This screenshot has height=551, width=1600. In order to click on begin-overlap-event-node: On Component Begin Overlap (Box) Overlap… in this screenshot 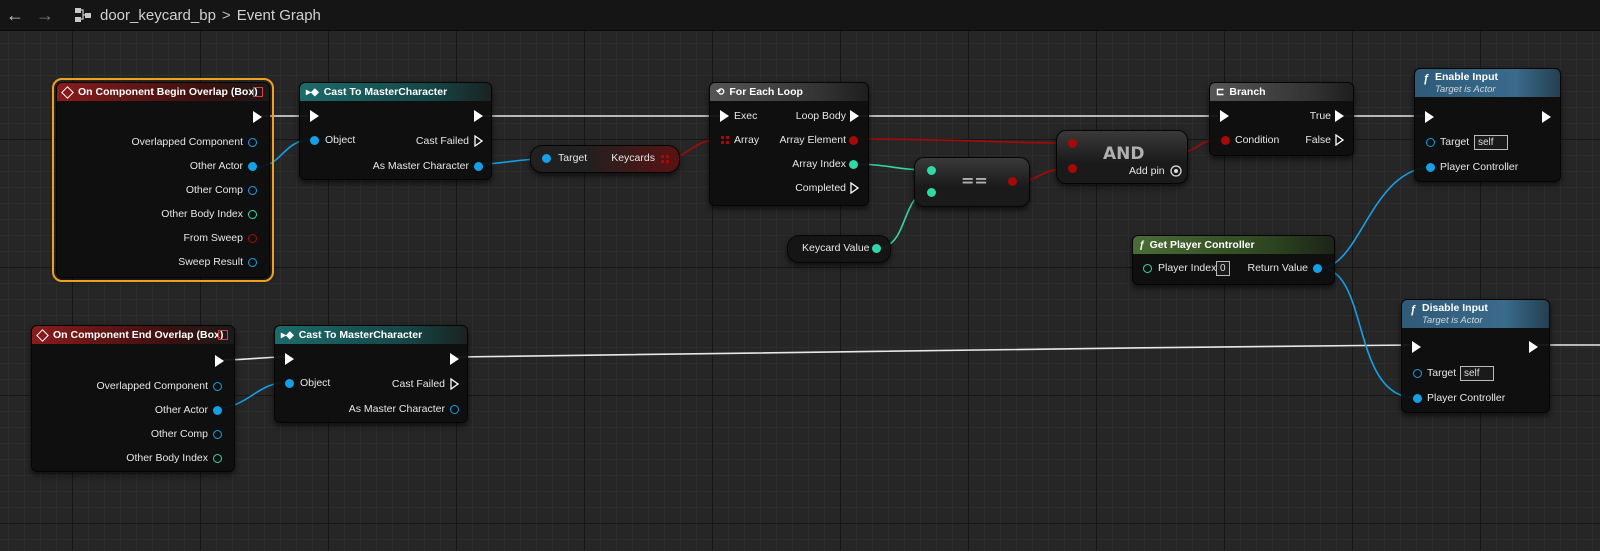, I will do `click(163, 180)`.